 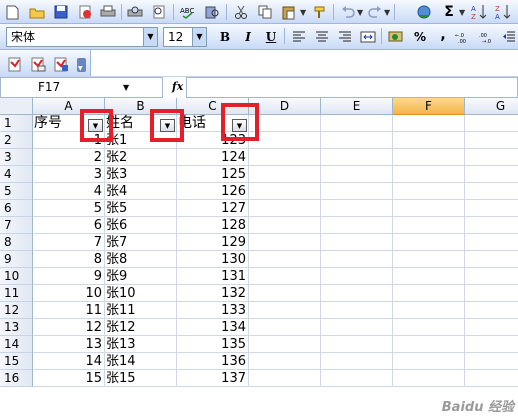 What do you see at coordinates (69, 327) in the screenshot?
I see `table-cell-seq: 12` at bounding box center [69, 327].